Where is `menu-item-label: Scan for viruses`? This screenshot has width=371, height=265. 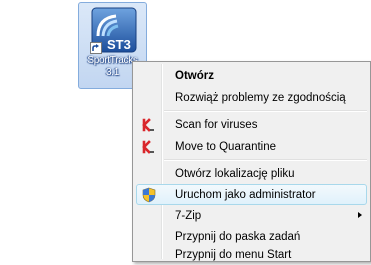 menu-item-label: Scan for viruses is located at coordinates (216, 125).